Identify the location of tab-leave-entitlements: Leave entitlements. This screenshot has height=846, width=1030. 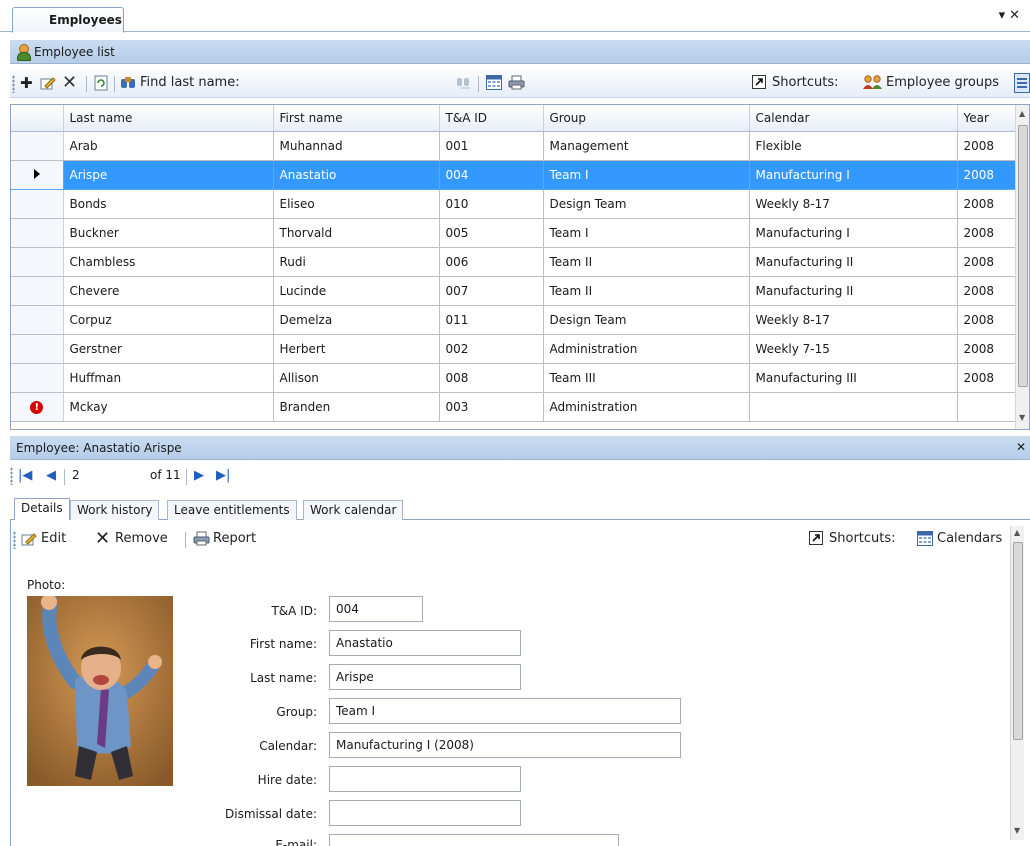
(232, 510).